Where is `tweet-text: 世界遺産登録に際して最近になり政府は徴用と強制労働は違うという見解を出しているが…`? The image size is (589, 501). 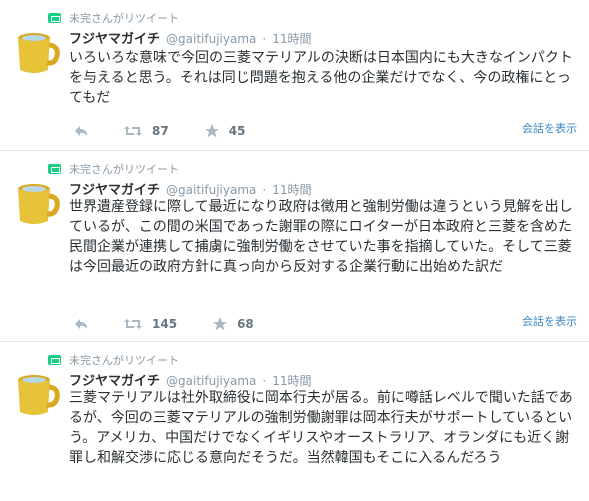 tweet-text: 世界遺産登録に際して最近になり政府は徴用と強制労働は違うという見解を出しているが… is located at coordinates (321, 237).